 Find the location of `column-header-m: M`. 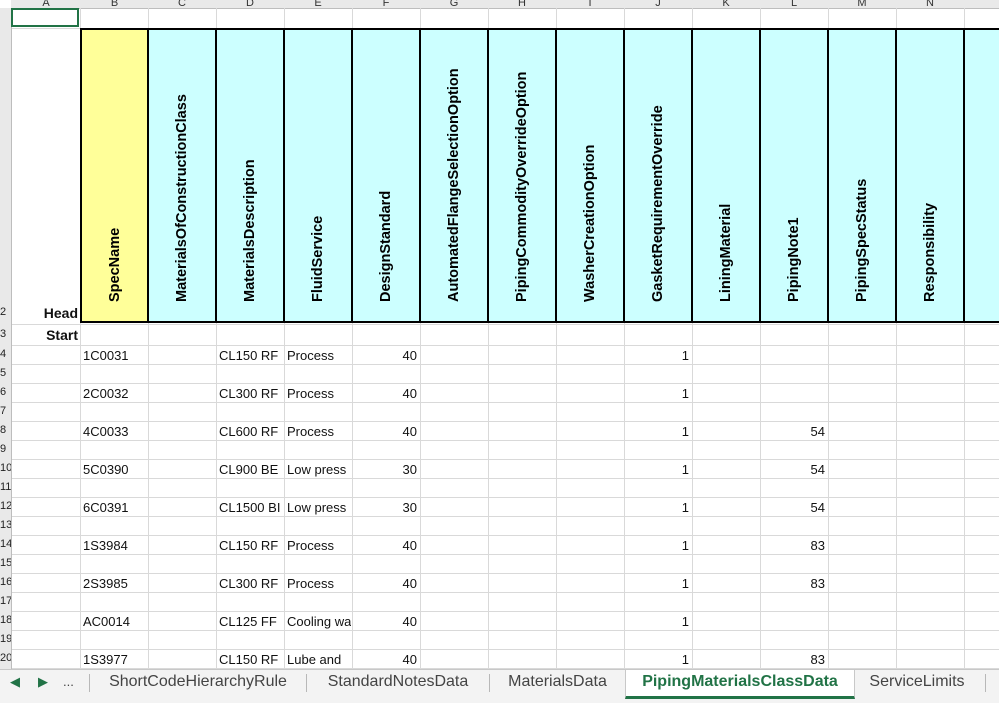

column-header-m: M is located at coordinates (862, 4).